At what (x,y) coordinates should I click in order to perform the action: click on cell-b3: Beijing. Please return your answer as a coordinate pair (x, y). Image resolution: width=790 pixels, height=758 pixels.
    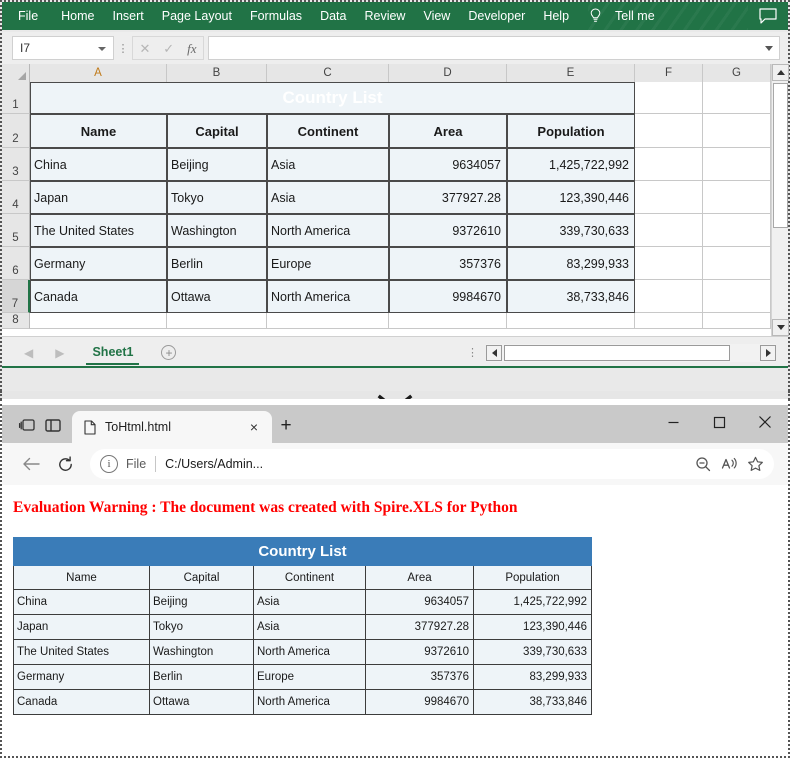
    Looking at the image, I should click on (217, 164).